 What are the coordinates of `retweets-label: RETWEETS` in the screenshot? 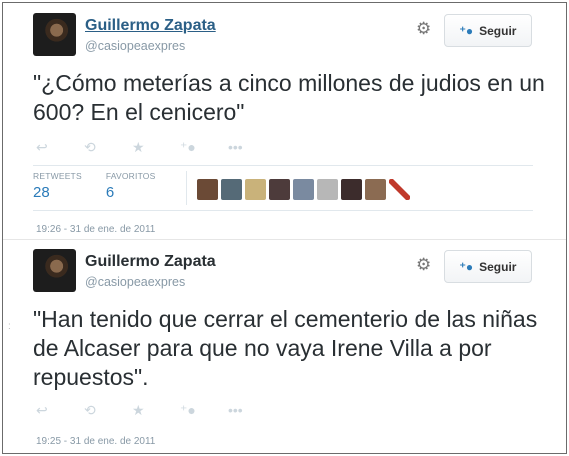 It's located at (57, 176).